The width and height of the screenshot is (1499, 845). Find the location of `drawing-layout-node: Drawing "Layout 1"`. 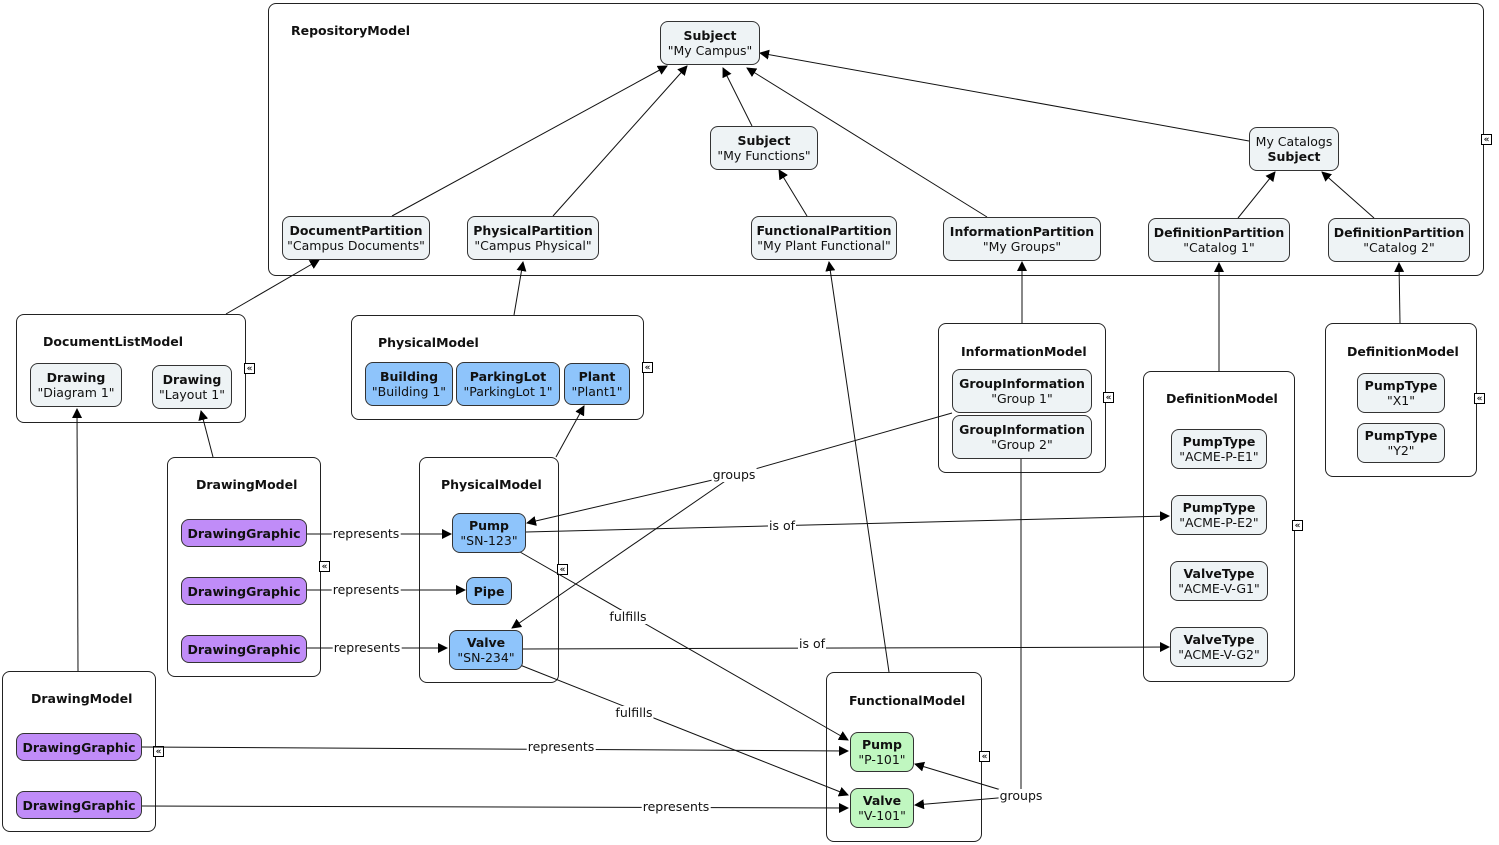

drawing-layout-node: Drawing "Layout 1" is located at coordinates (192, 387).